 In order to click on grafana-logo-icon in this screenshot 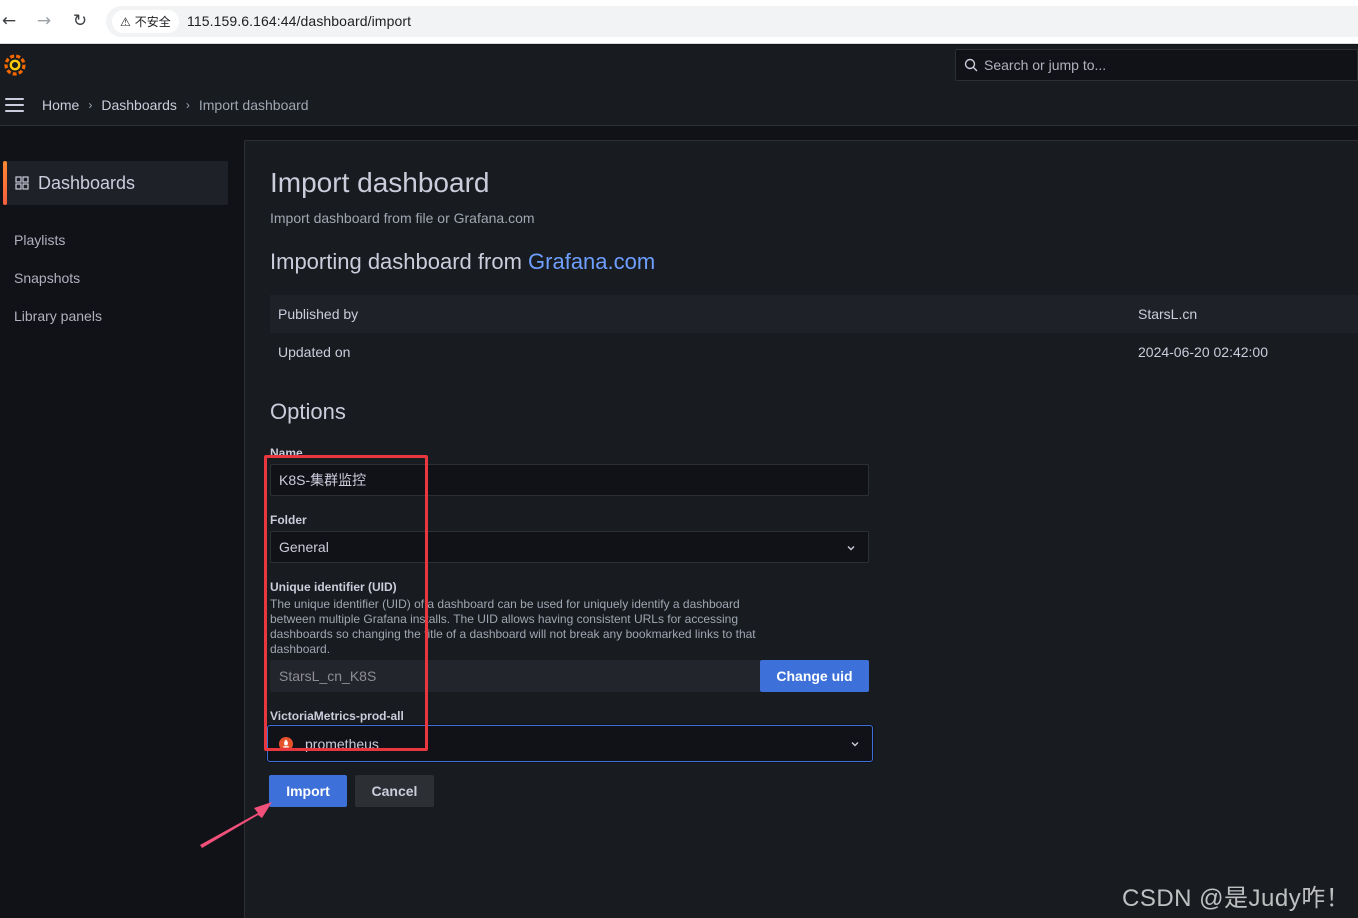, I will do `click(15, 65)`.